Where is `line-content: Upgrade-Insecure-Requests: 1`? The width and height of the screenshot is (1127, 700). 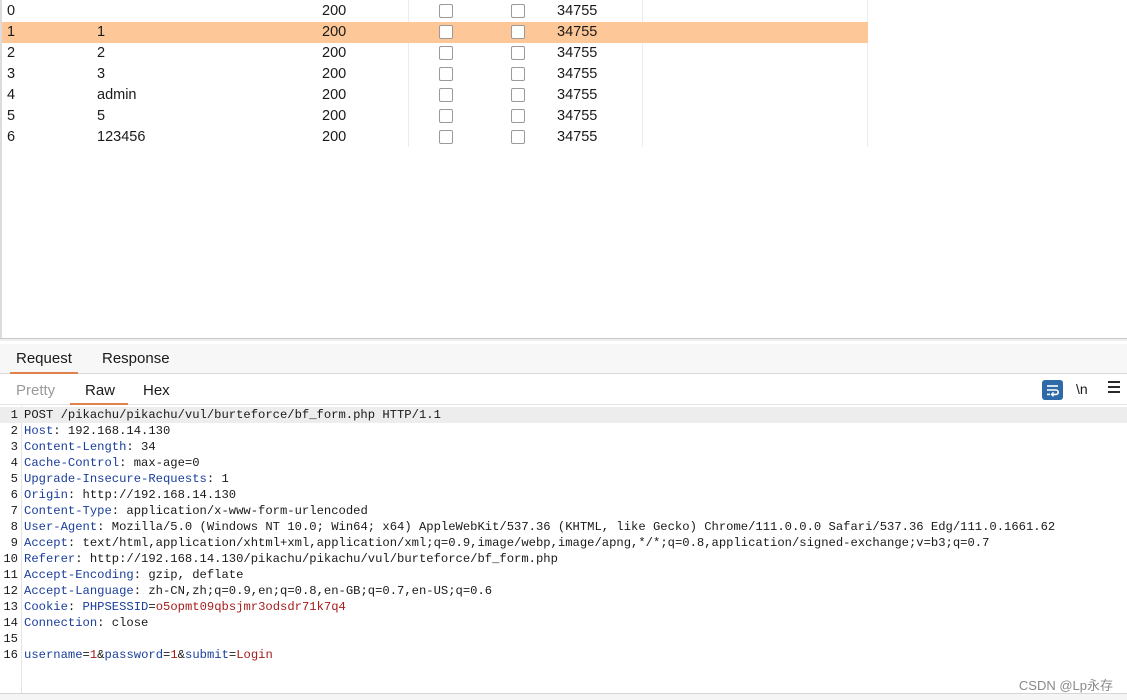
line-content: Upgrade-Insecure-Requests: 1 is located at coordinates (126, 479).